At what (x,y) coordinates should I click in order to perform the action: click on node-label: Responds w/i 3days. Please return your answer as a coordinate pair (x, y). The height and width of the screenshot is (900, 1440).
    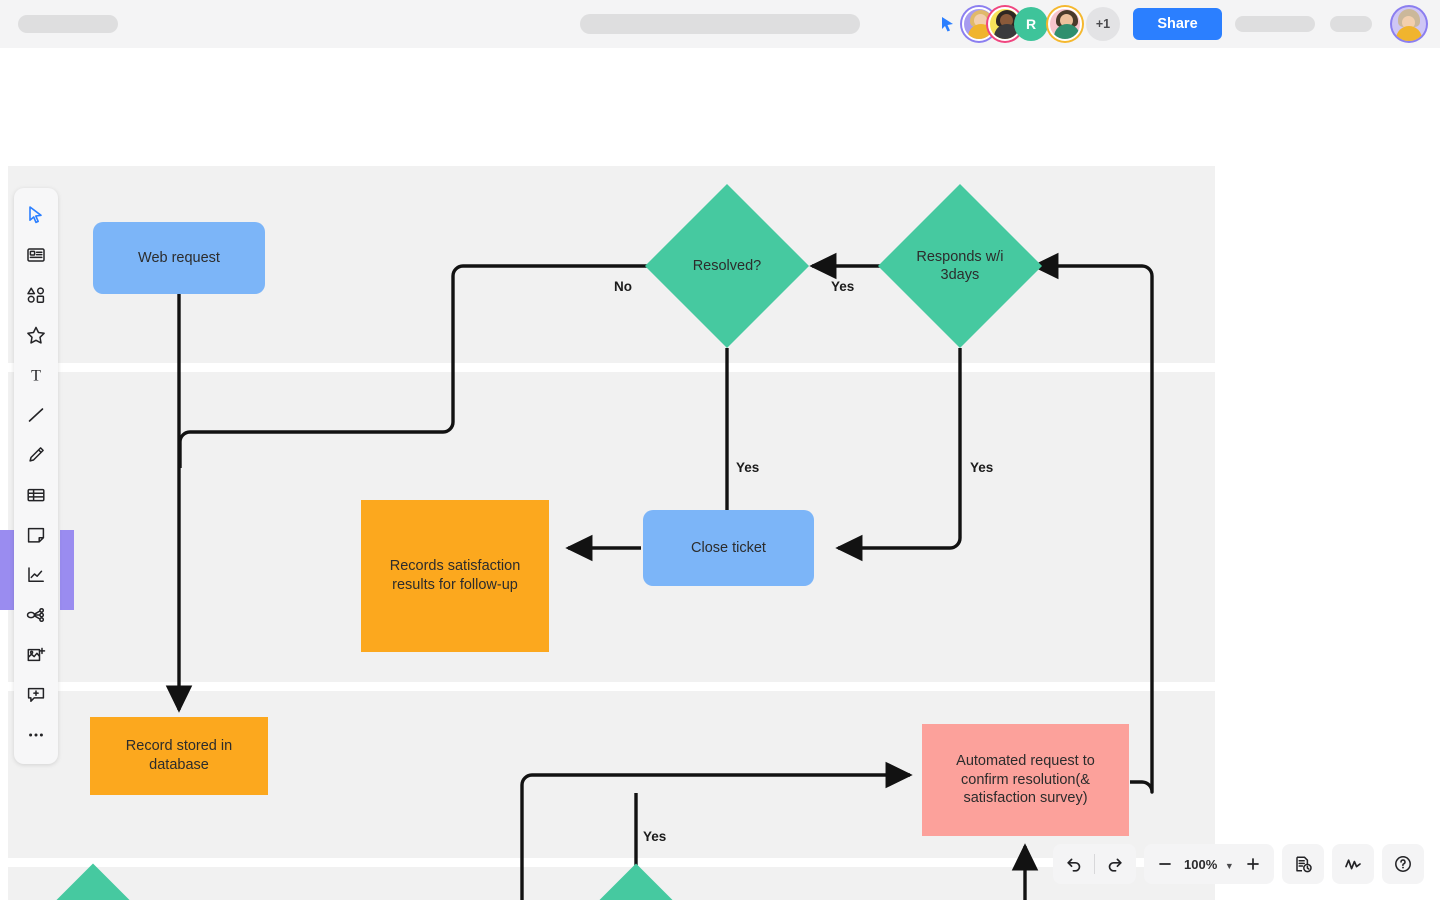
    Looking at the image, I should click on (960, 265).